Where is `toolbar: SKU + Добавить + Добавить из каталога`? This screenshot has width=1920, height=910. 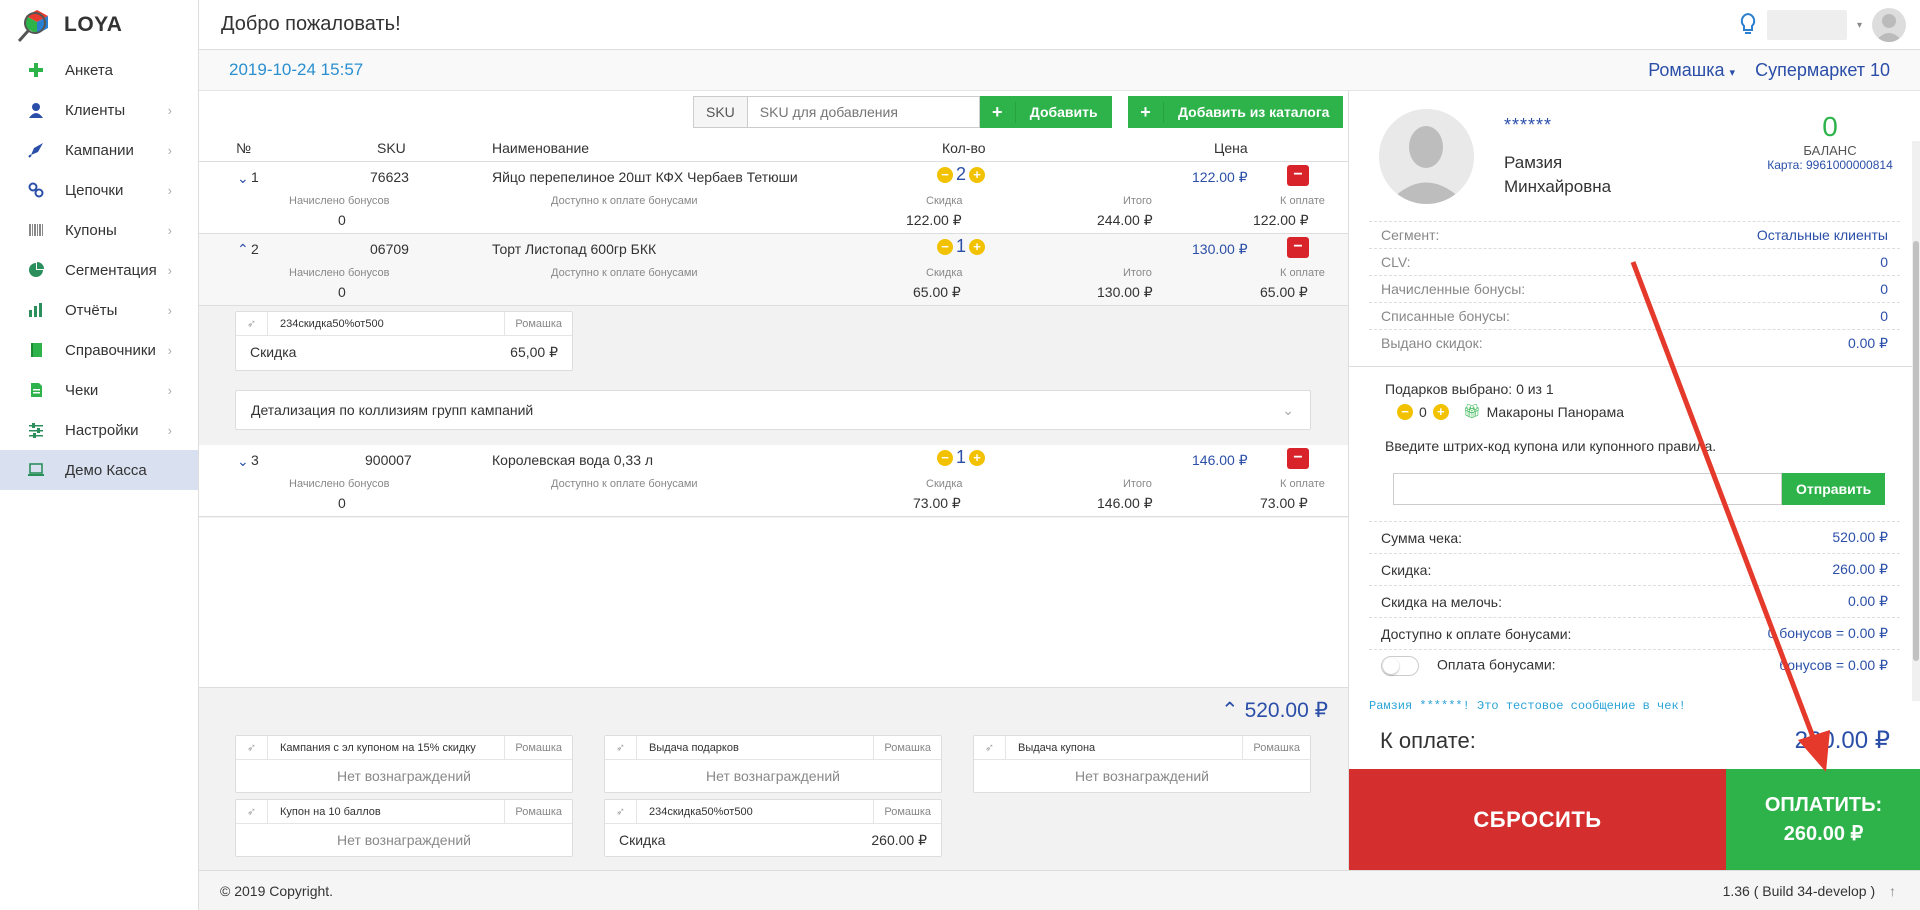 toolbar: SKU + Добавить + Добавить из каталога is located at coordinates (773, 112).